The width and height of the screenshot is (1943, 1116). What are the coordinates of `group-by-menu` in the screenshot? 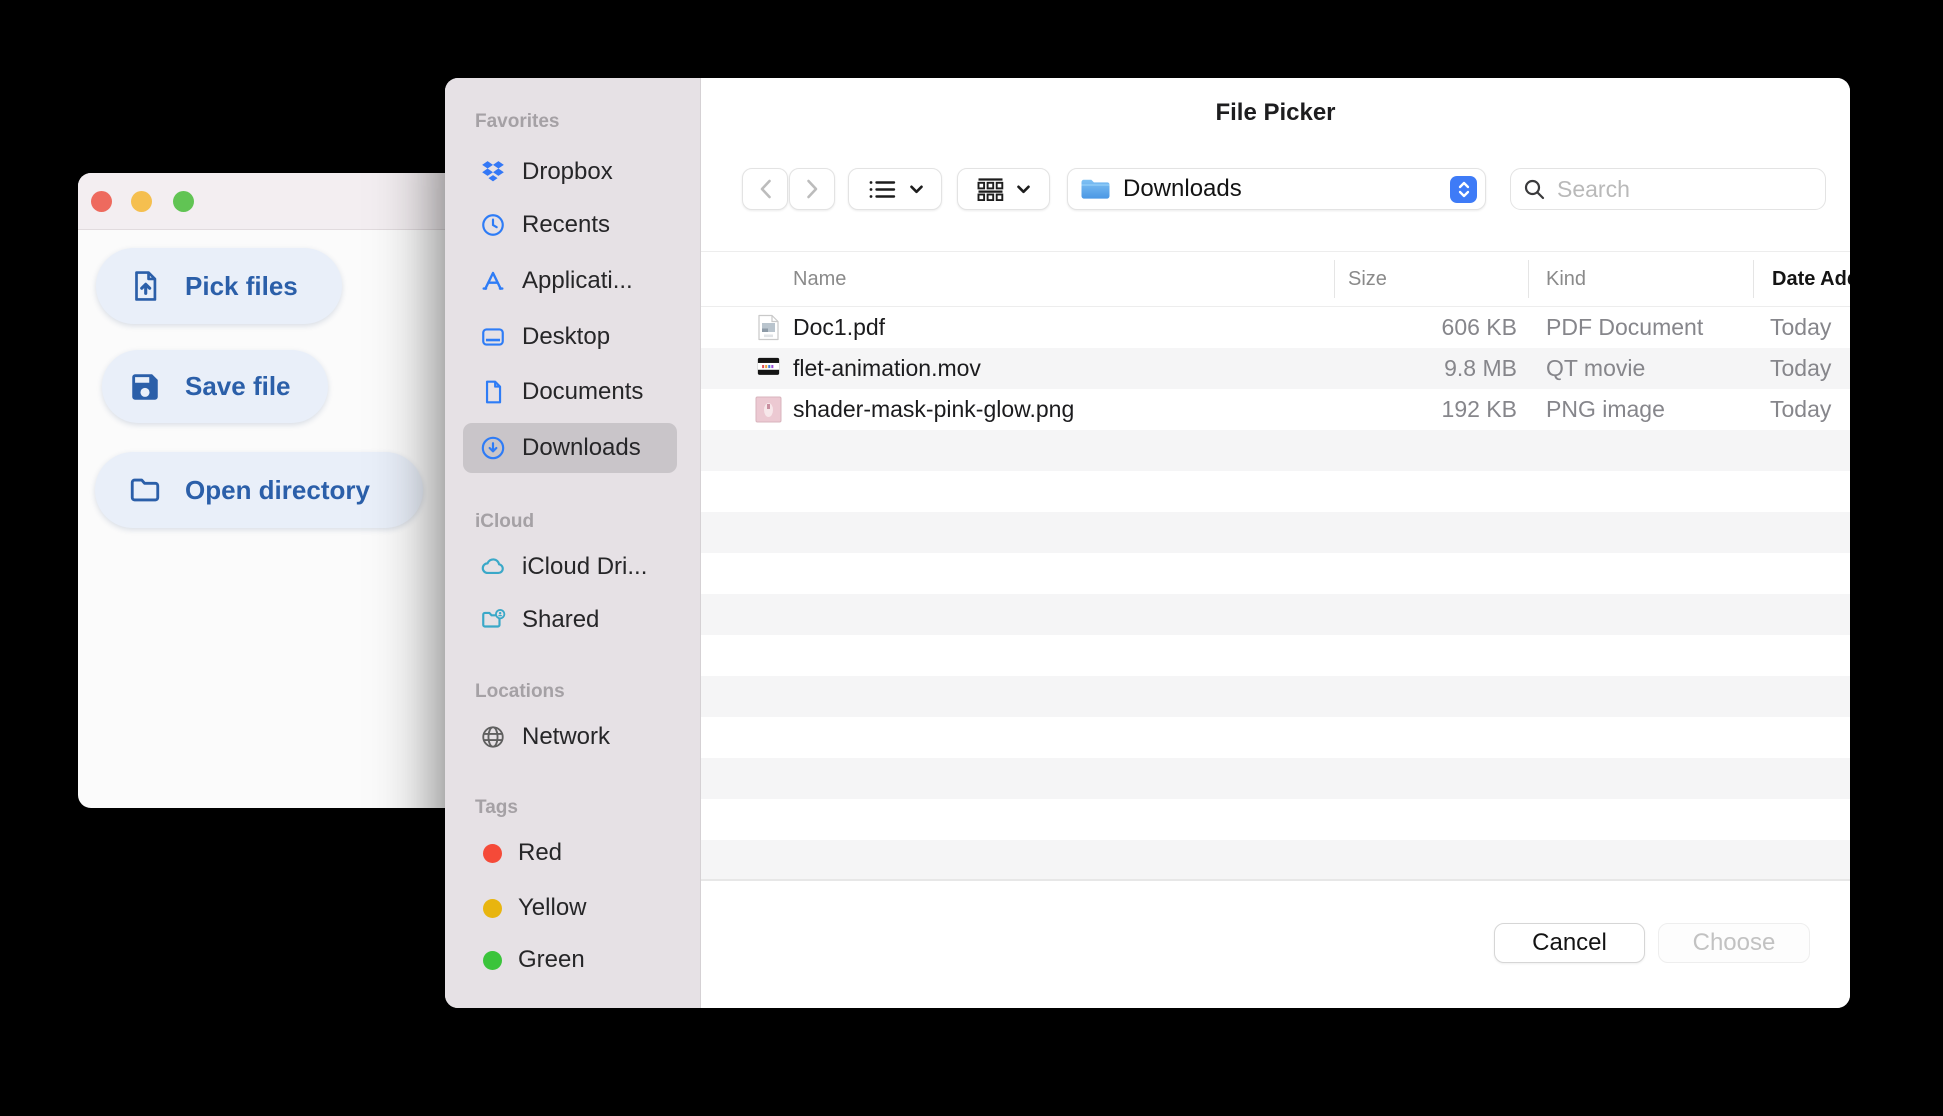 It's located at (1003, 189).